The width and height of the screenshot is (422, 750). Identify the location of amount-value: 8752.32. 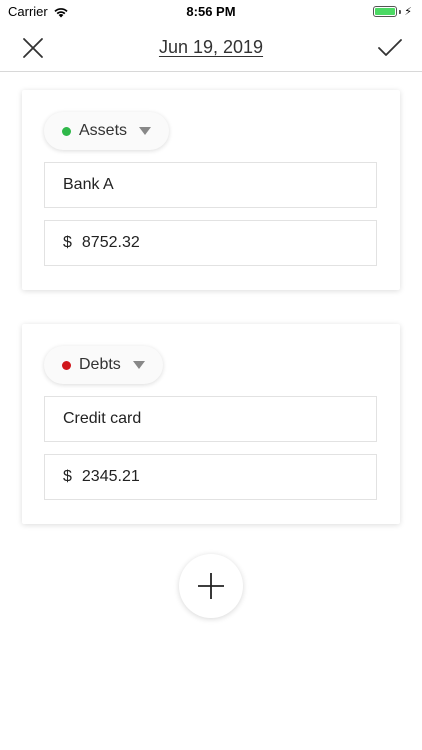
(110, 242).